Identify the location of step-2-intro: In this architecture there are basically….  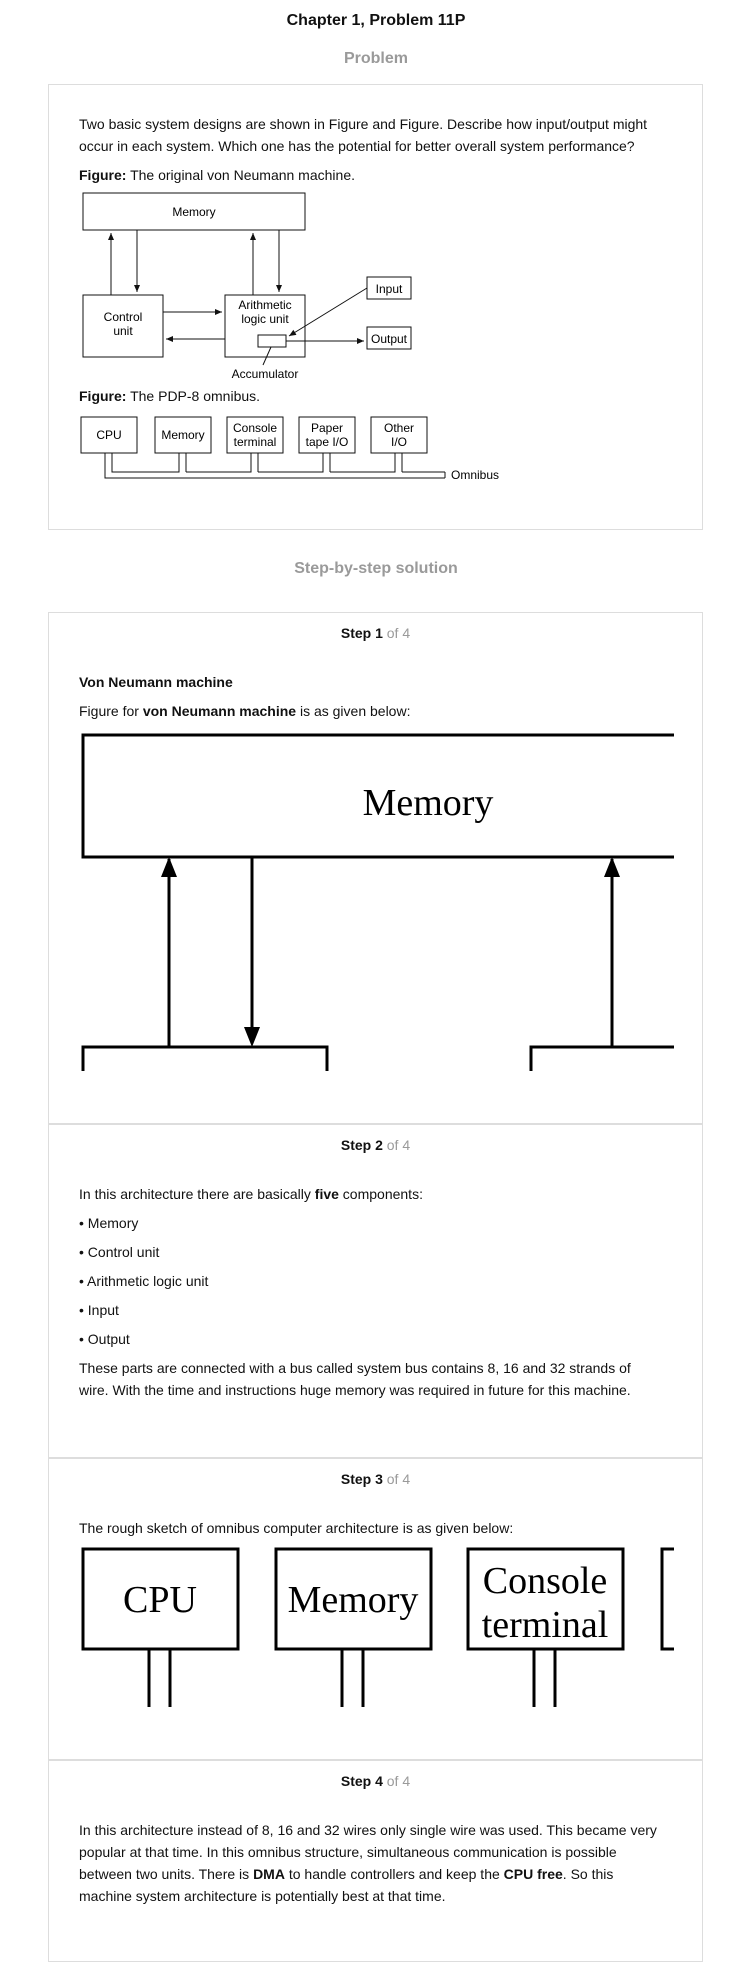
(384, 1194).